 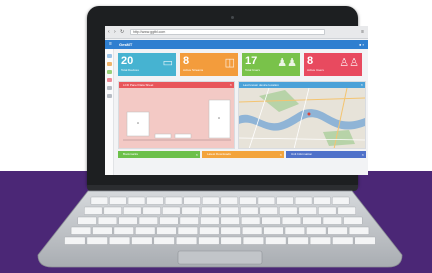 What do you see at coordinates (236, 44) in the screenshot?
I see `app-header: ≡ GesMT ● ▪` at bounding box center [236, 44].